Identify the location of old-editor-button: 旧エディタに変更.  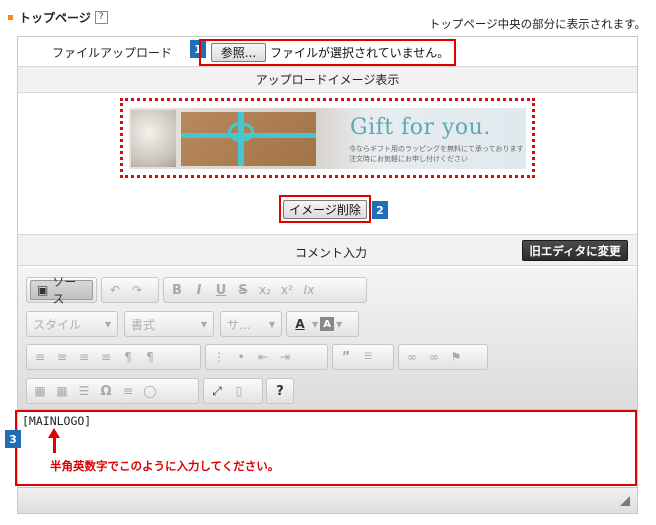
(575, 250).